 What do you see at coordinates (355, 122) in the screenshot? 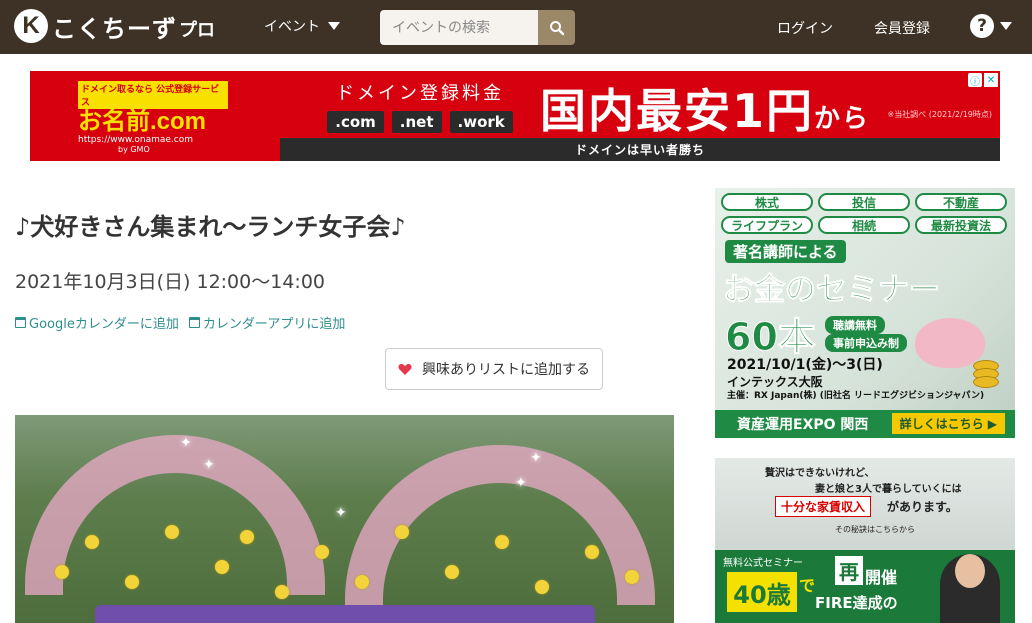
I see `tld-item: .com` at bounding box center [355, 122].